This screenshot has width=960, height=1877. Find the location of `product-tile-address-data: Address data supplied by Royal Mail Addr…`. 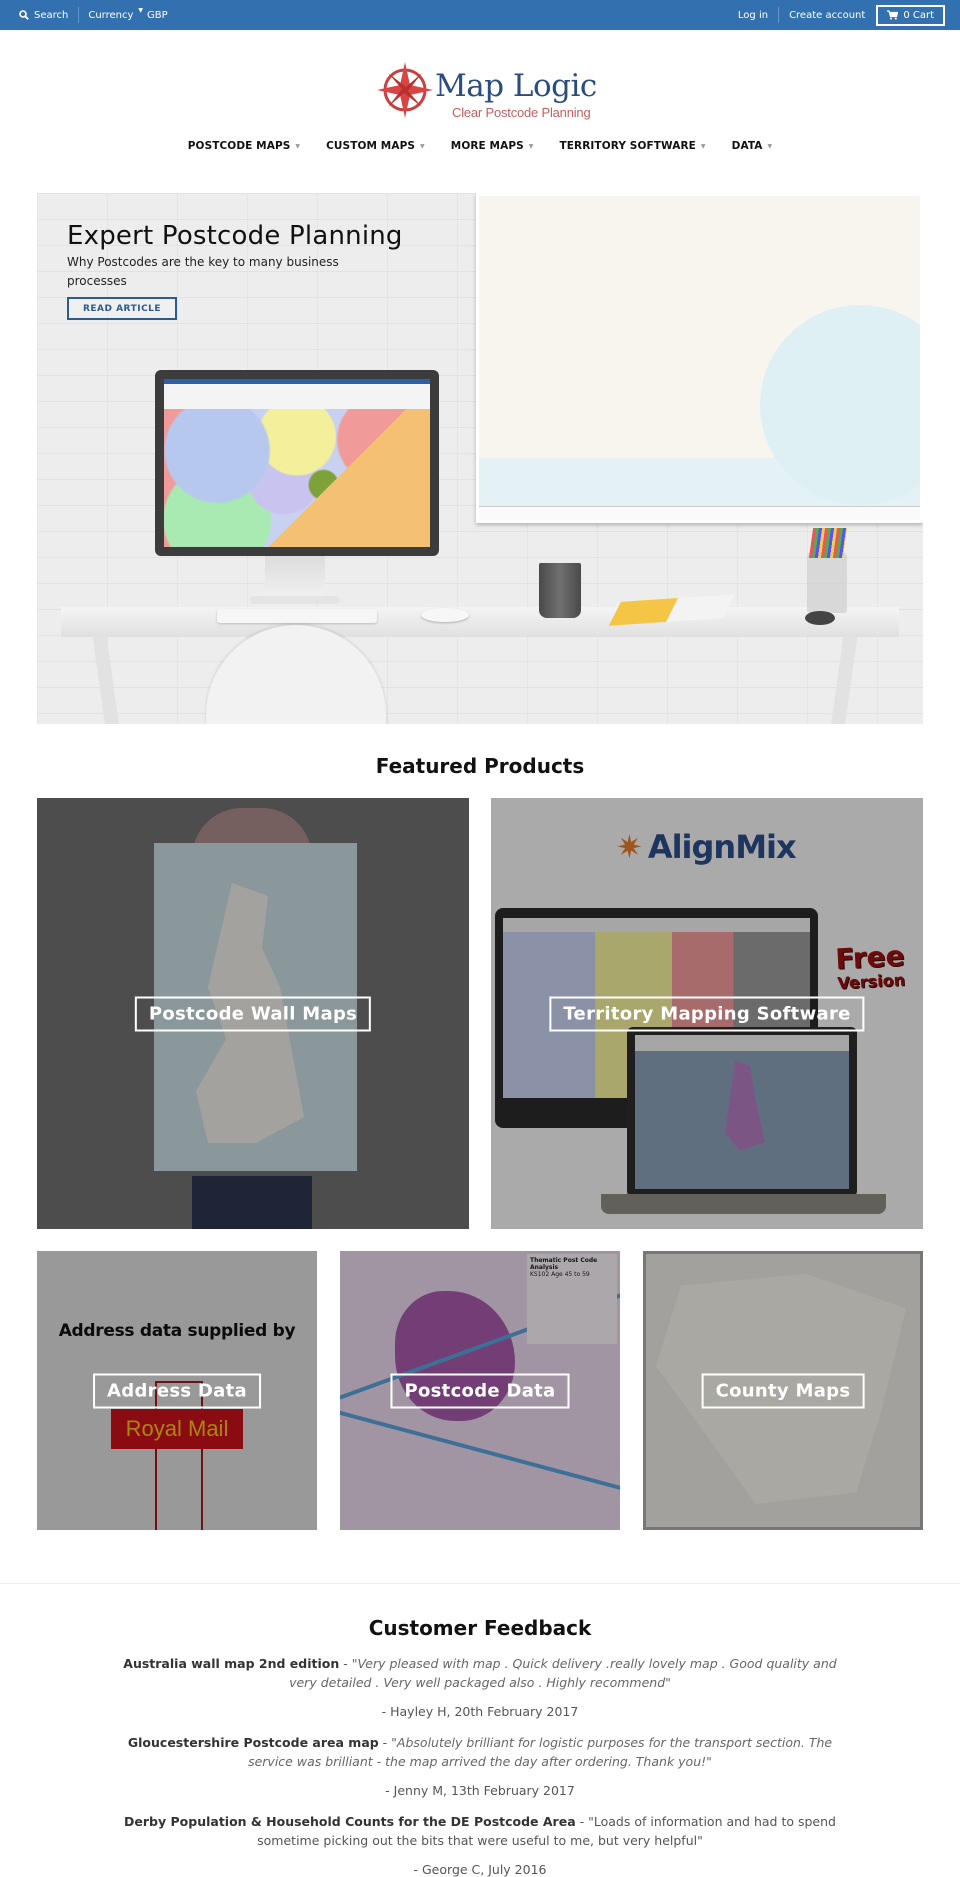

product-tile-address-data: Address data supplied by Royal Mail Addr… is located at coordinates (177, 1390).